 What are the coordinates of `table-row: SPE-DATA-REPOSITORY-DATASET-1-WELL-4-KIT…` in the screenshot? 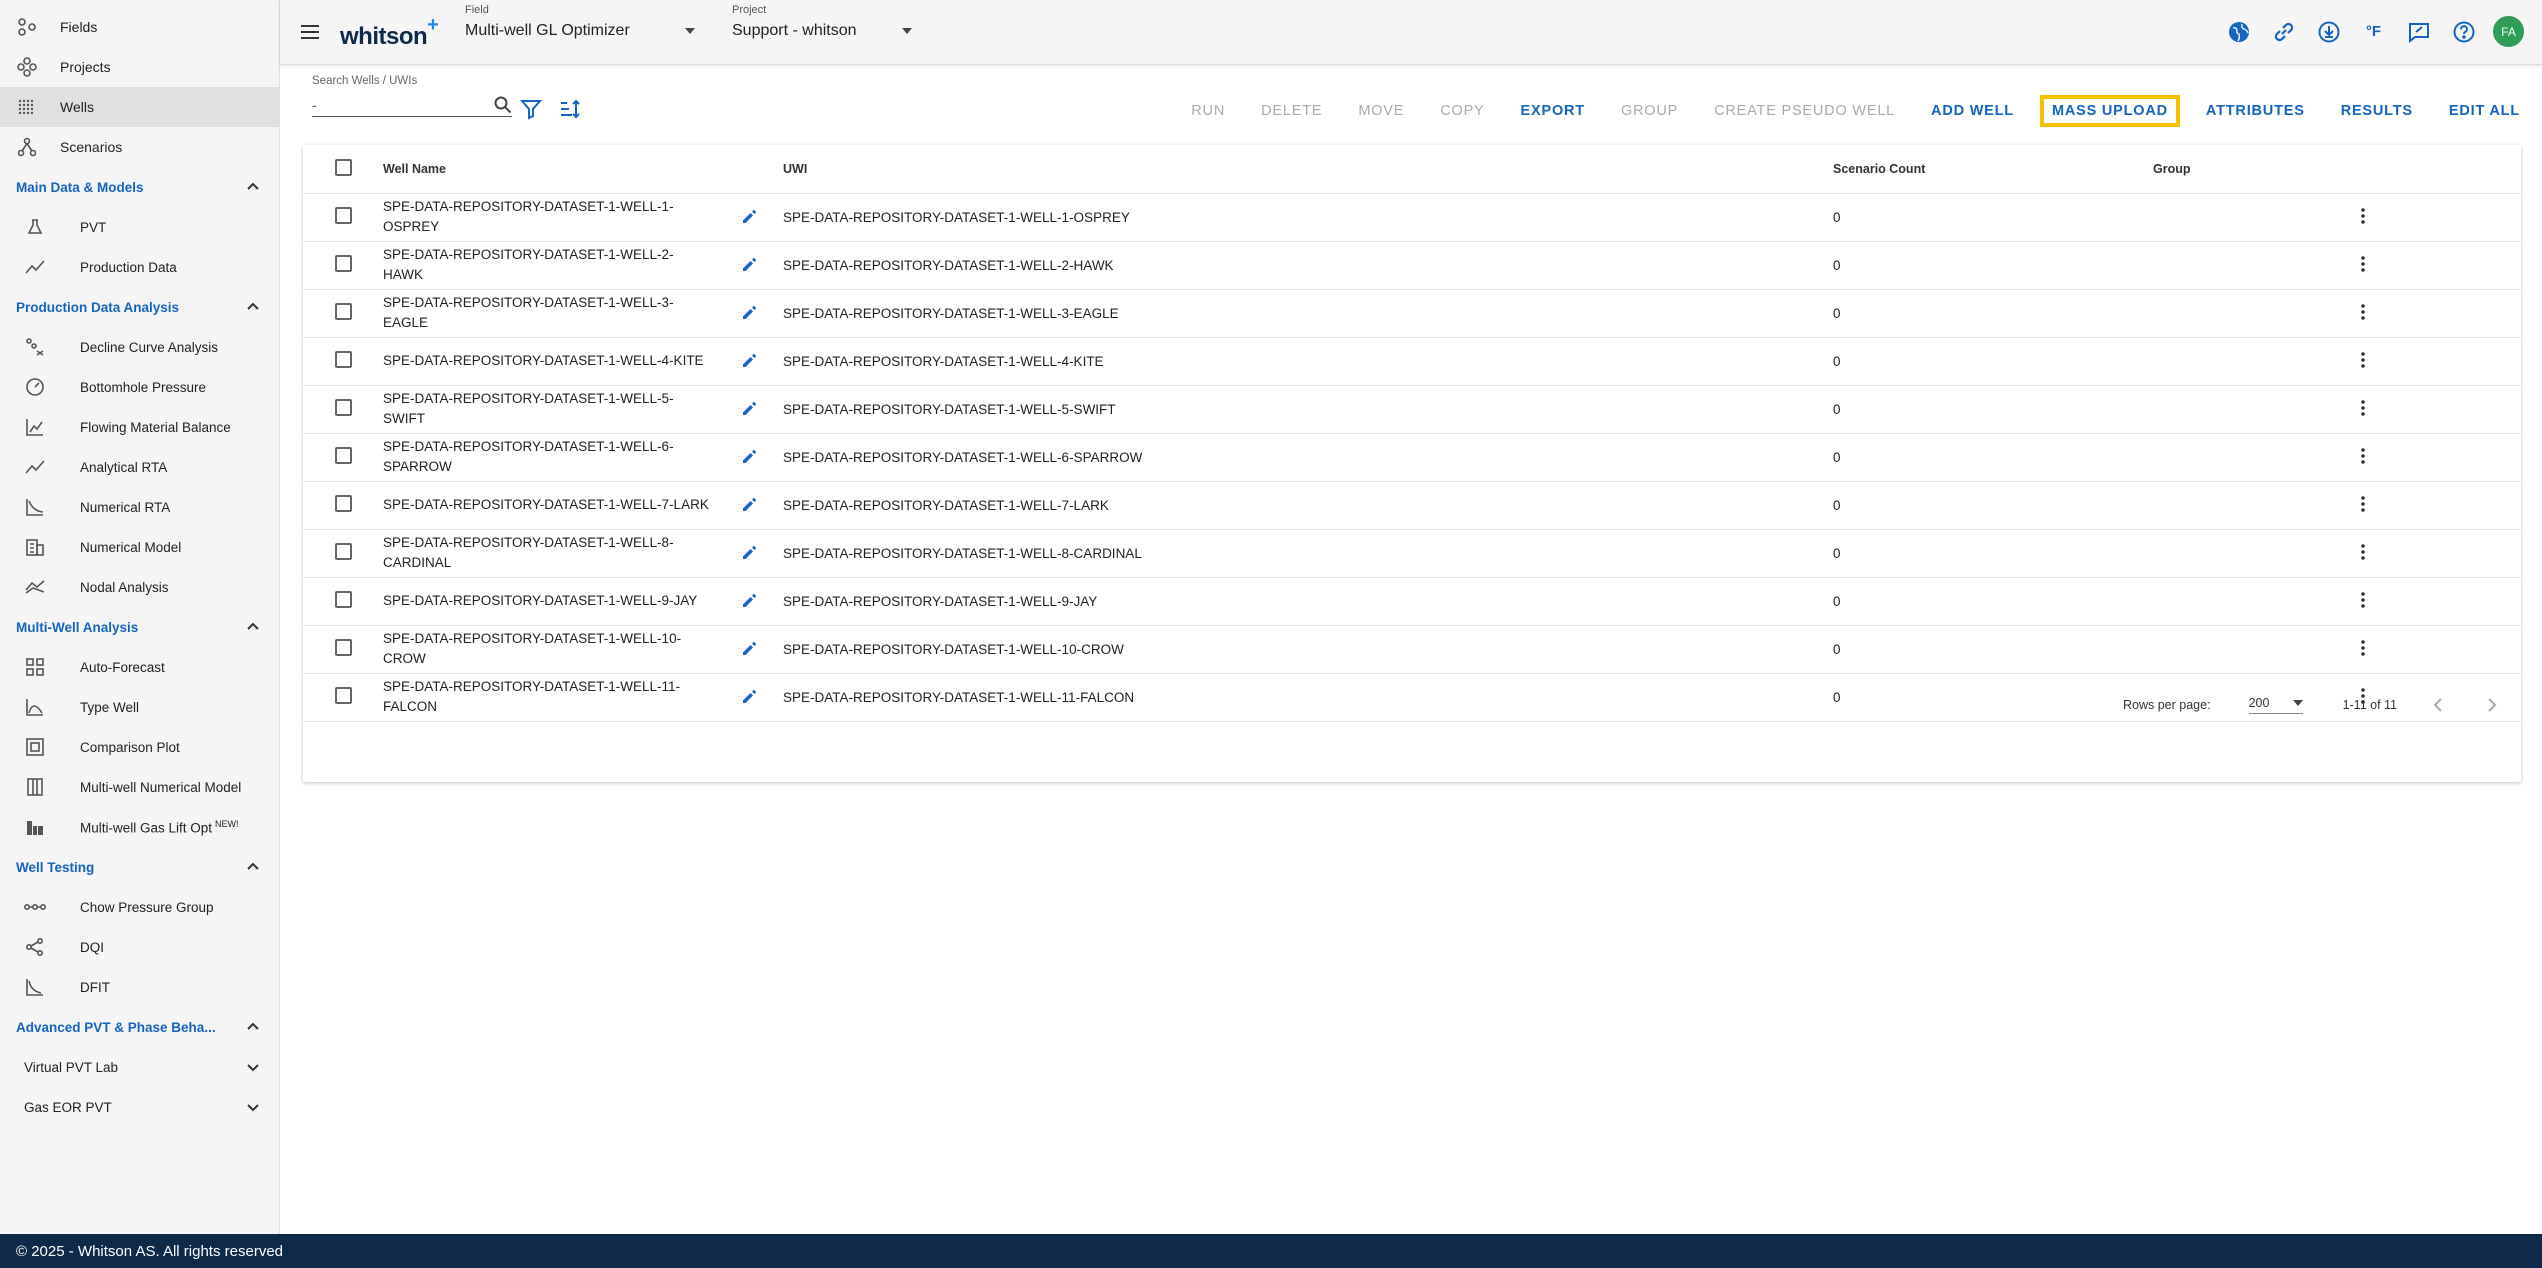 It's located at (1412, 361).